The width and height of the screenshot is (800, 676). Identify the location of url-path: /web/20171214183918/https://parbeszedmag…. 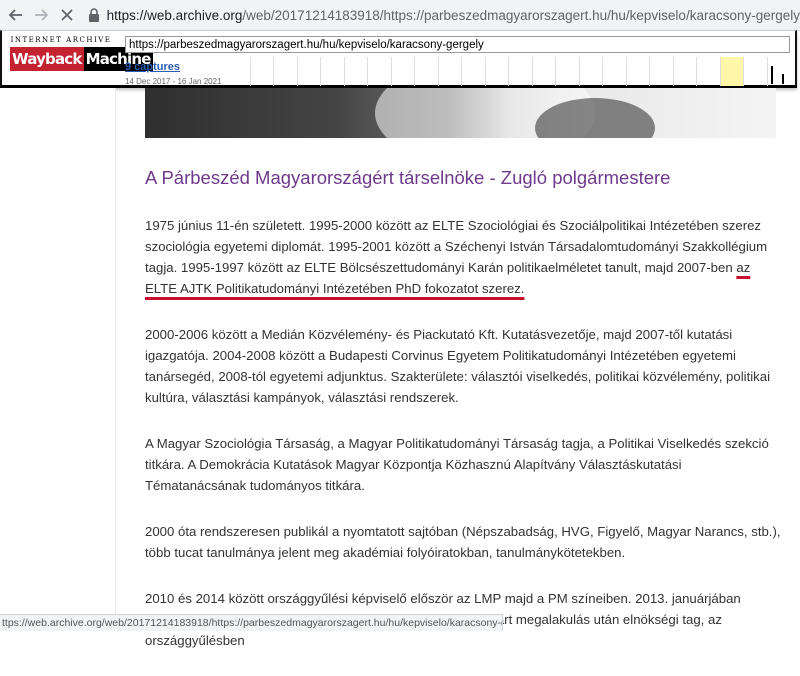
(521, 15).